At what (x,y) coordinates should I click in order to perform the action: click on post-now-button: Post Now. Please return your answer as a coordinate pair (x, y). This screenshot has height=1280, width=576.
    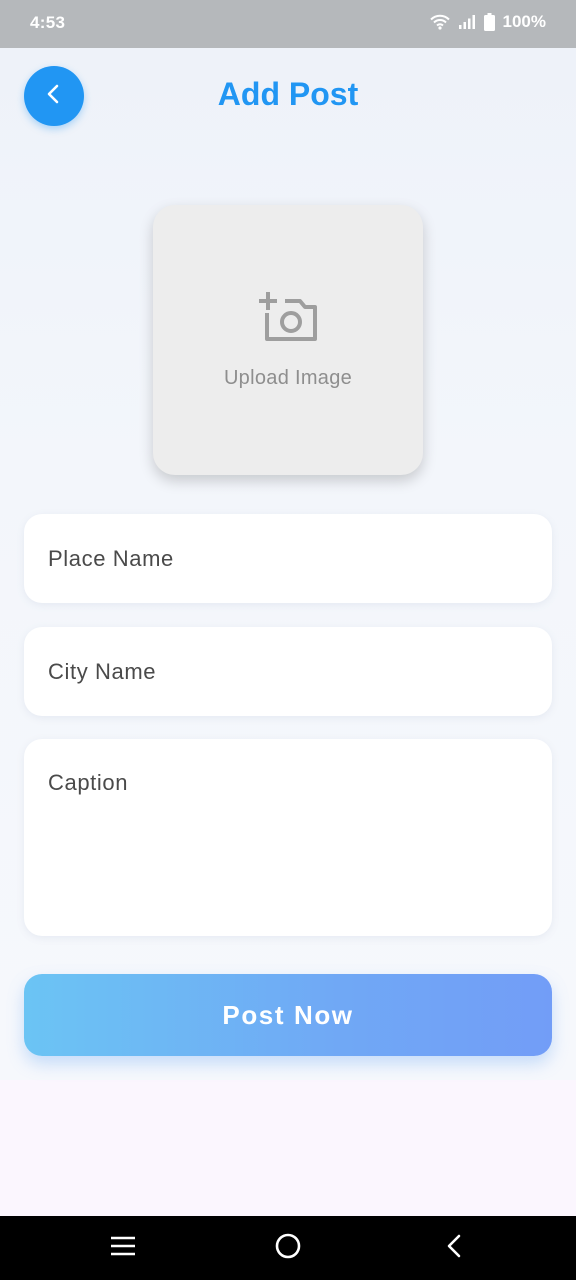
    Looking at the image, I should click on (288, 1015).